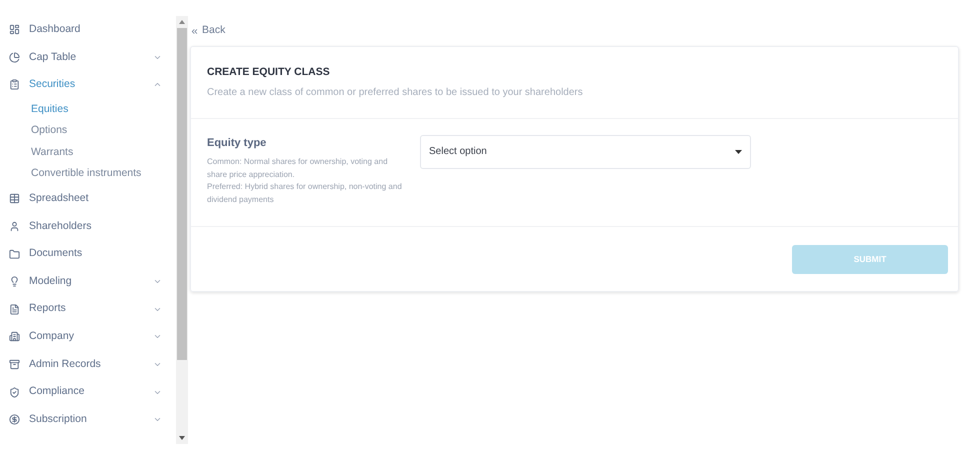 This screenshot has width=974, height=449. What do you see at coordinates (585, 151) in the screenshot?
I see `select-field: Select option` at bounding box center [585, 151].